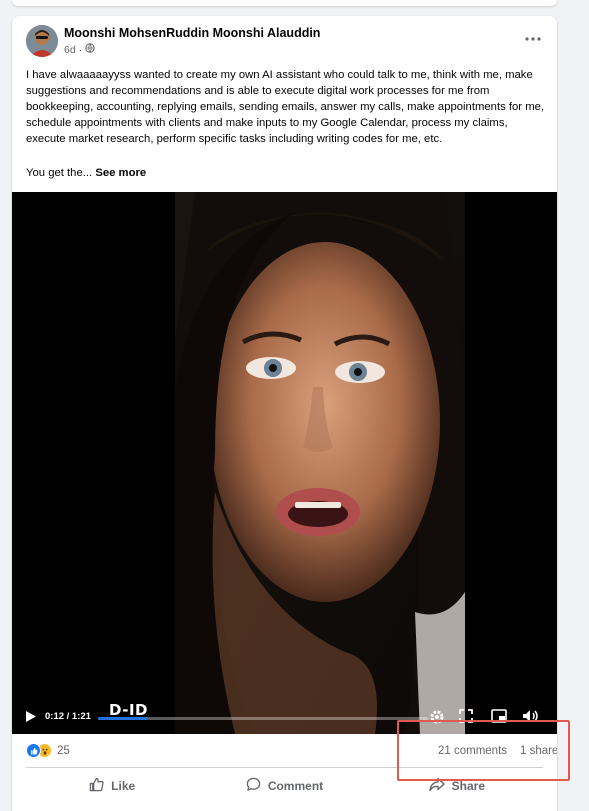 This screenshot has width=589, height=811. I want to click on like-label: Like, so click(123, 786).